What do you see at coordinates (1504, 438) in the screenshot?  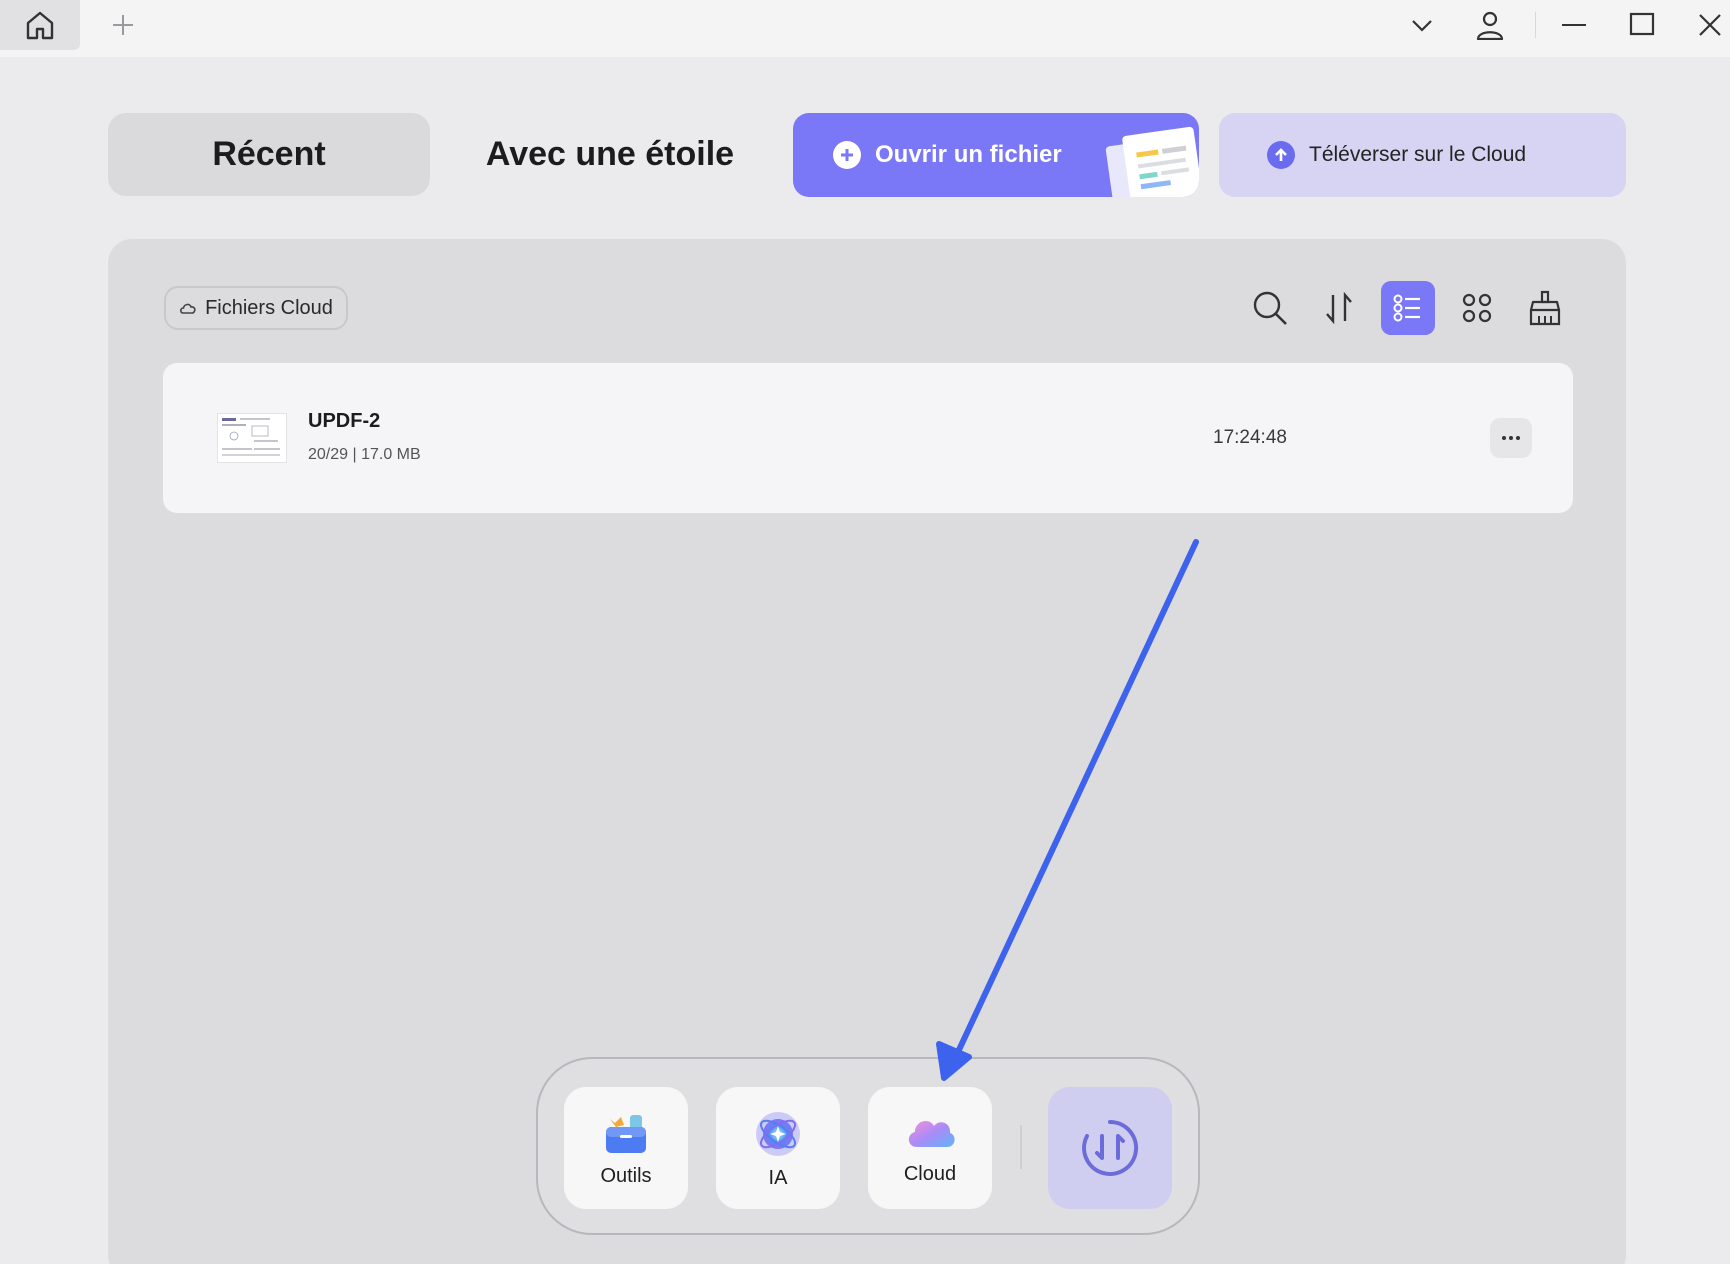 I see `more-dots-icon` at bounding box center [1504, 438].